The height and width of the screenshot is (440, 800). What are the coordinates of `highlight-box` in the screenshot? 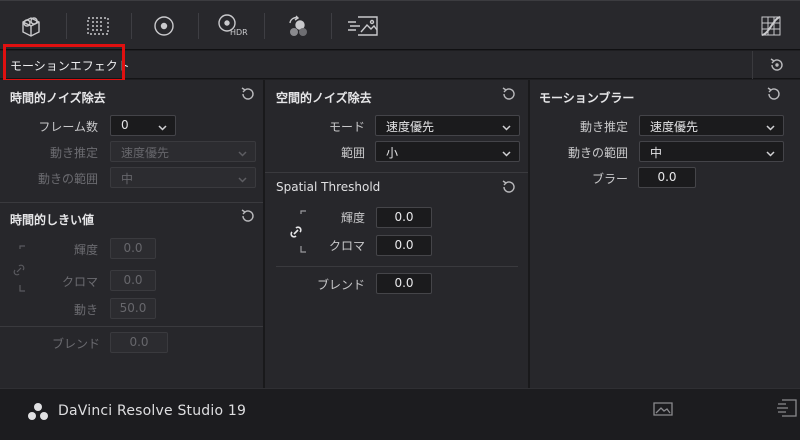 It's located at (64, 63).